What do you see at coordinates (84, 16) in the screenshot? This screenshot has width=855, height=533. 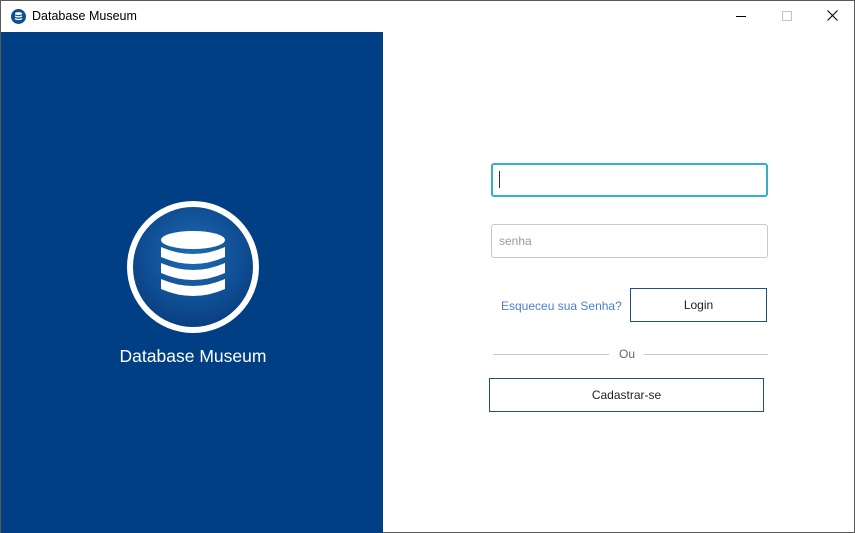 I see `window-title: Database Museum` at bounding box center [84, 16].